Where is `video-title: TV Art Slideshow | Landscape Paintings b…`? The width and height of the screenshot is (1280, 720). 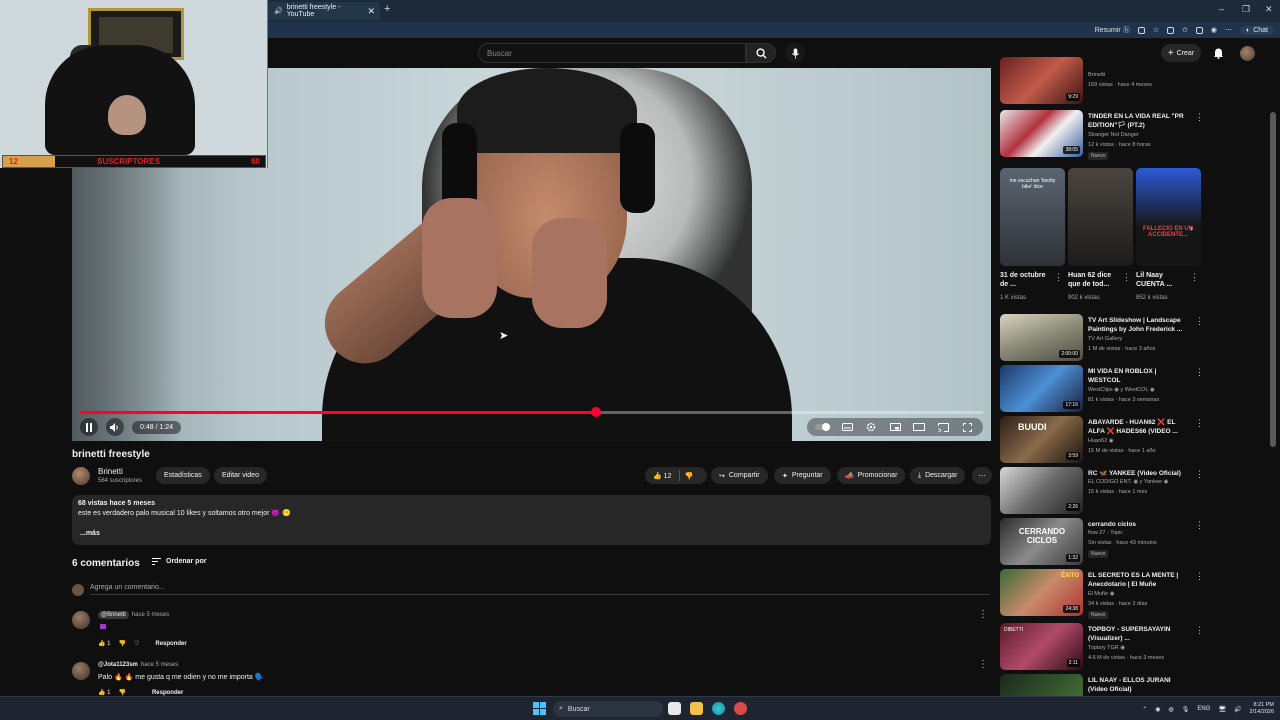 video-title: TV Art Slideshow | Landscape Paintings b… is located at coordinates (1137, 325).